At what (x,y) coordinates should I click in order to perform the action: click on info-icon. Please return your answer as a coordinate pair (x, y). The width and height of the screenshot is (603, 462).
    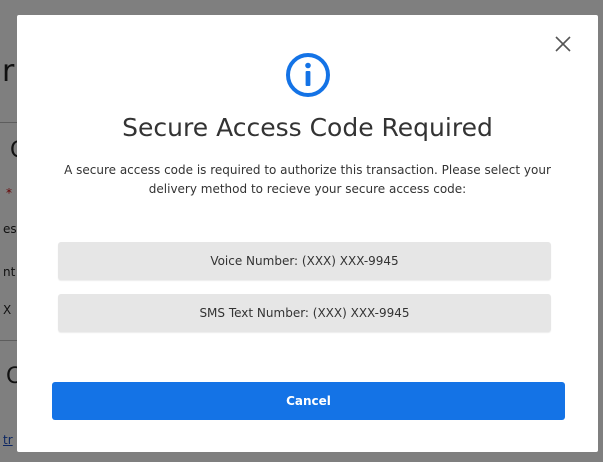
    Looking at the image, I should click on (308, 75).